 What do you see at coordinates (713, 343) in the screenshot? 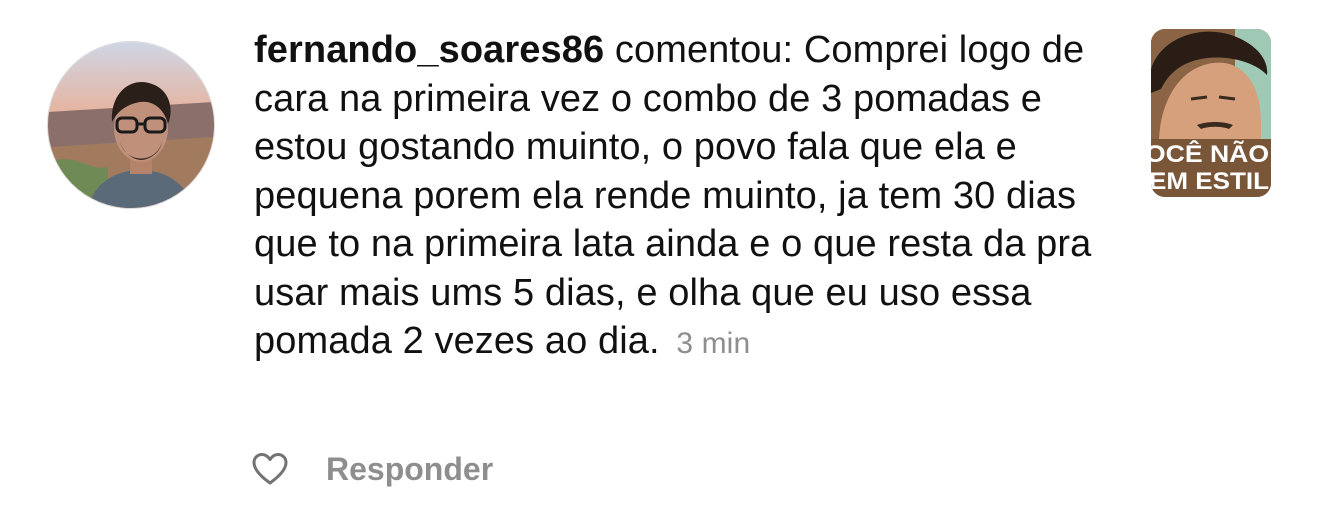
I see `comment-timestamp: 3 min` at bounding box center [713, 343].